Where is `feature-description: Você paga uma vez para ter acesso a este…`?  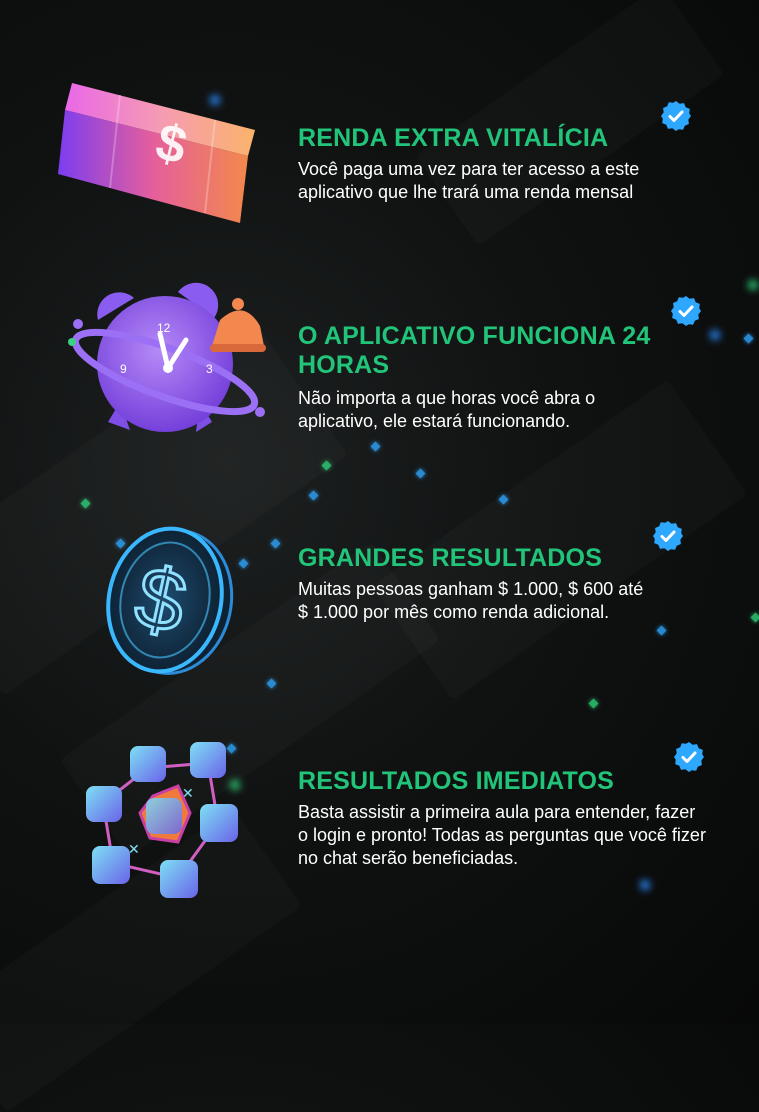
feature-description: Você paga uma vez para ter acesso a este… is located at coordinates (469, 180).